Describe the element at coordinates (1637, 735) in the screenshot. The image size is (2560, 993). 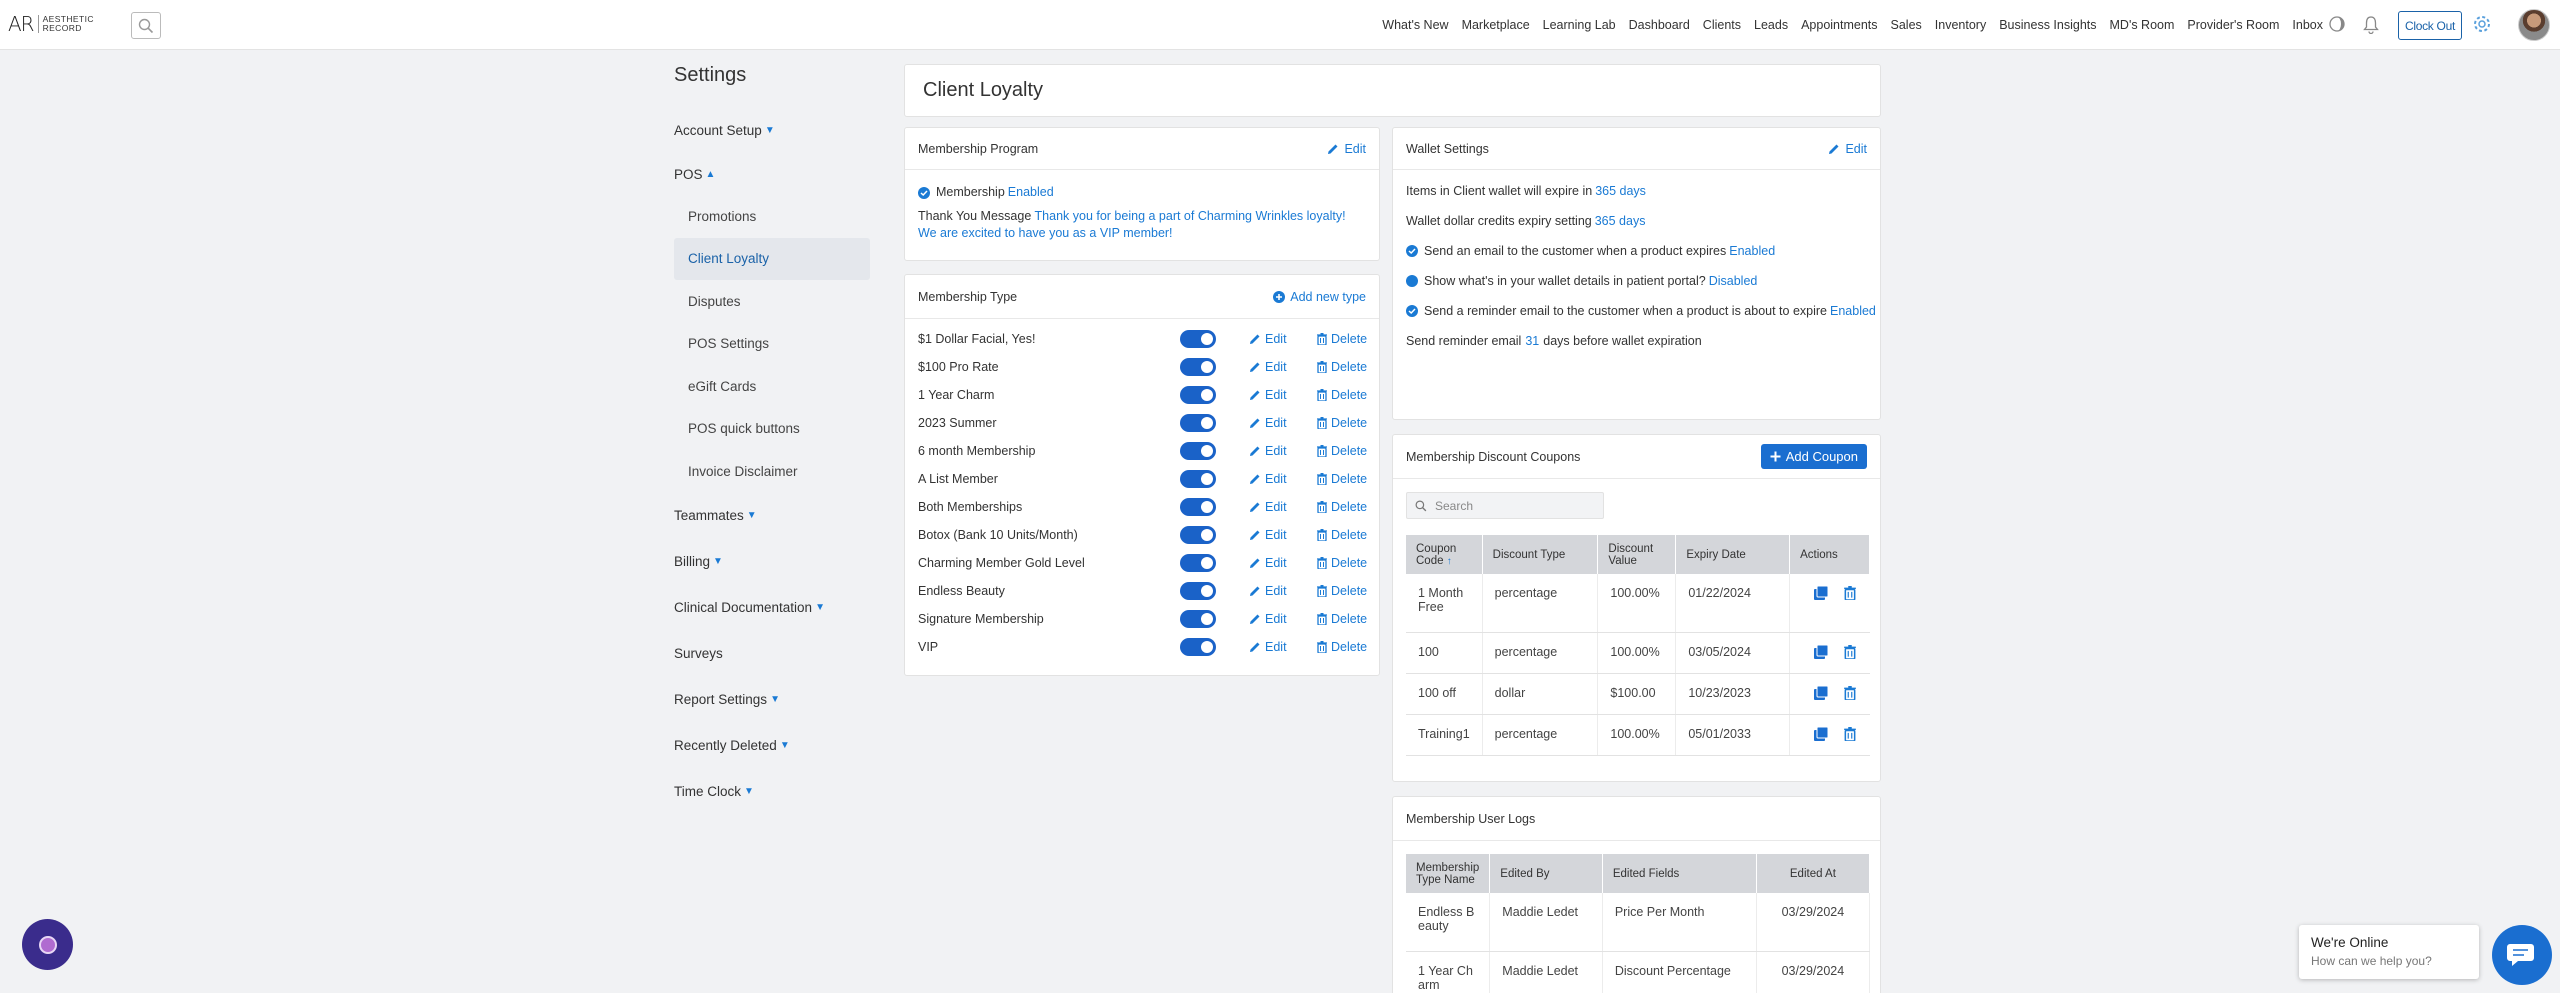
I see `coupon-value: 100.00%` at that location.